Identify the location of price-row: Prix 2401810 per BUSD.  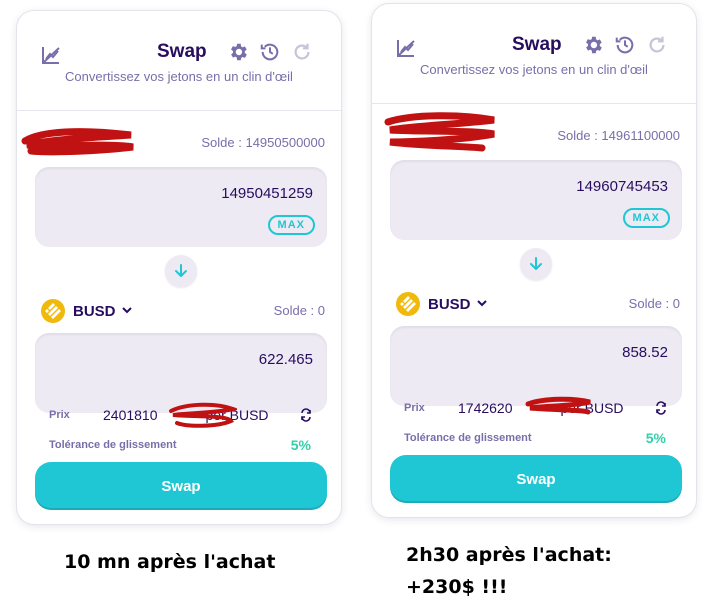
(179, 415).